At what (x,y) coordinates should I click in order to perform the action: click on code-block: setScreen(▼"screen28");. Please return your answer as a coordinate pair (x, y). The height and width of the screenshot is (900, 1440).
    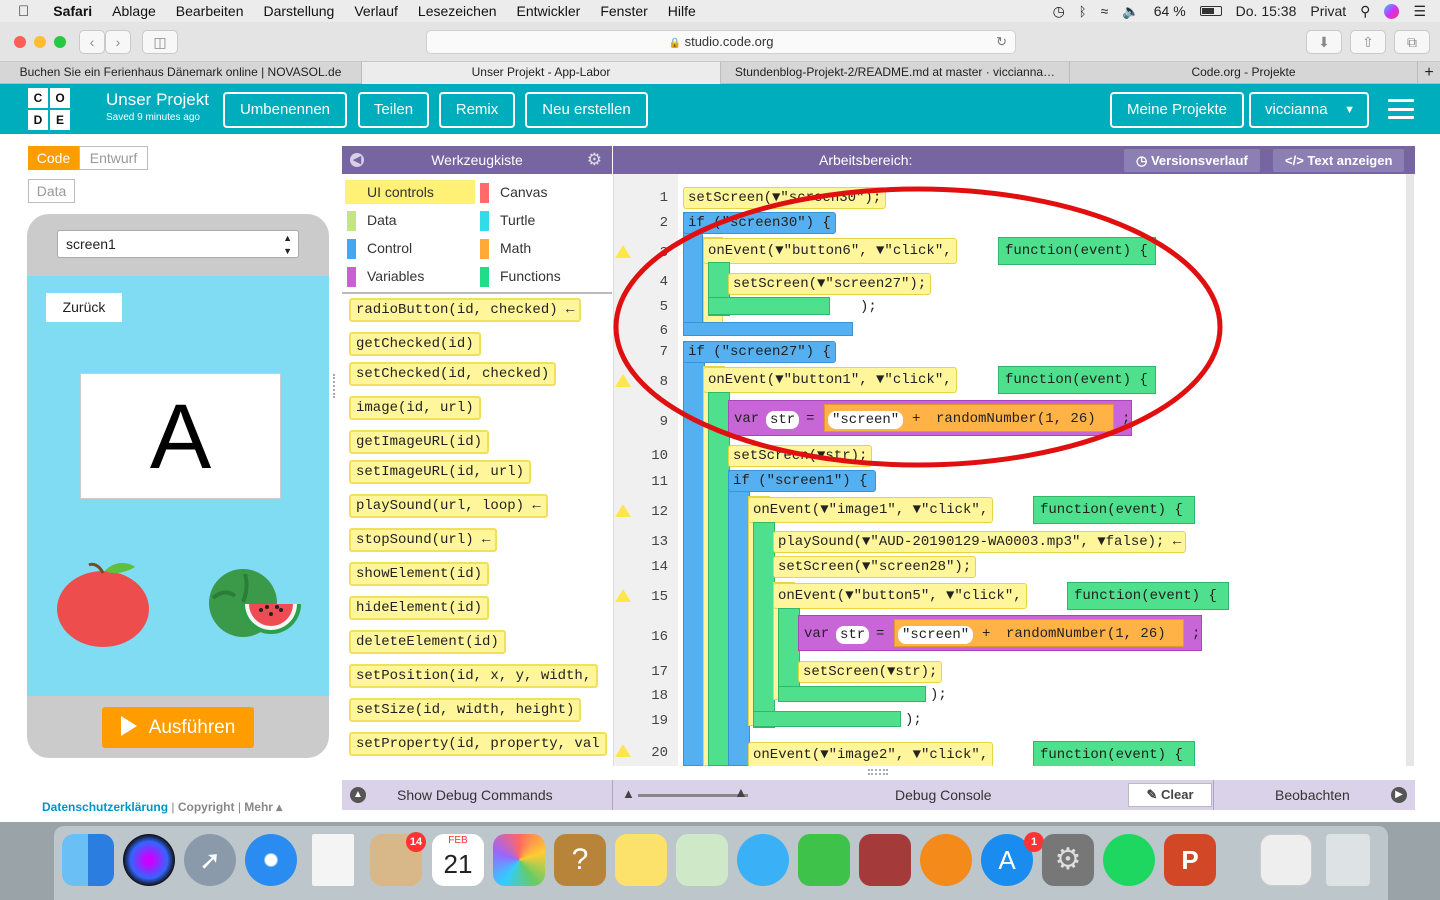
    Looking at the image, I should click on (875, 567).